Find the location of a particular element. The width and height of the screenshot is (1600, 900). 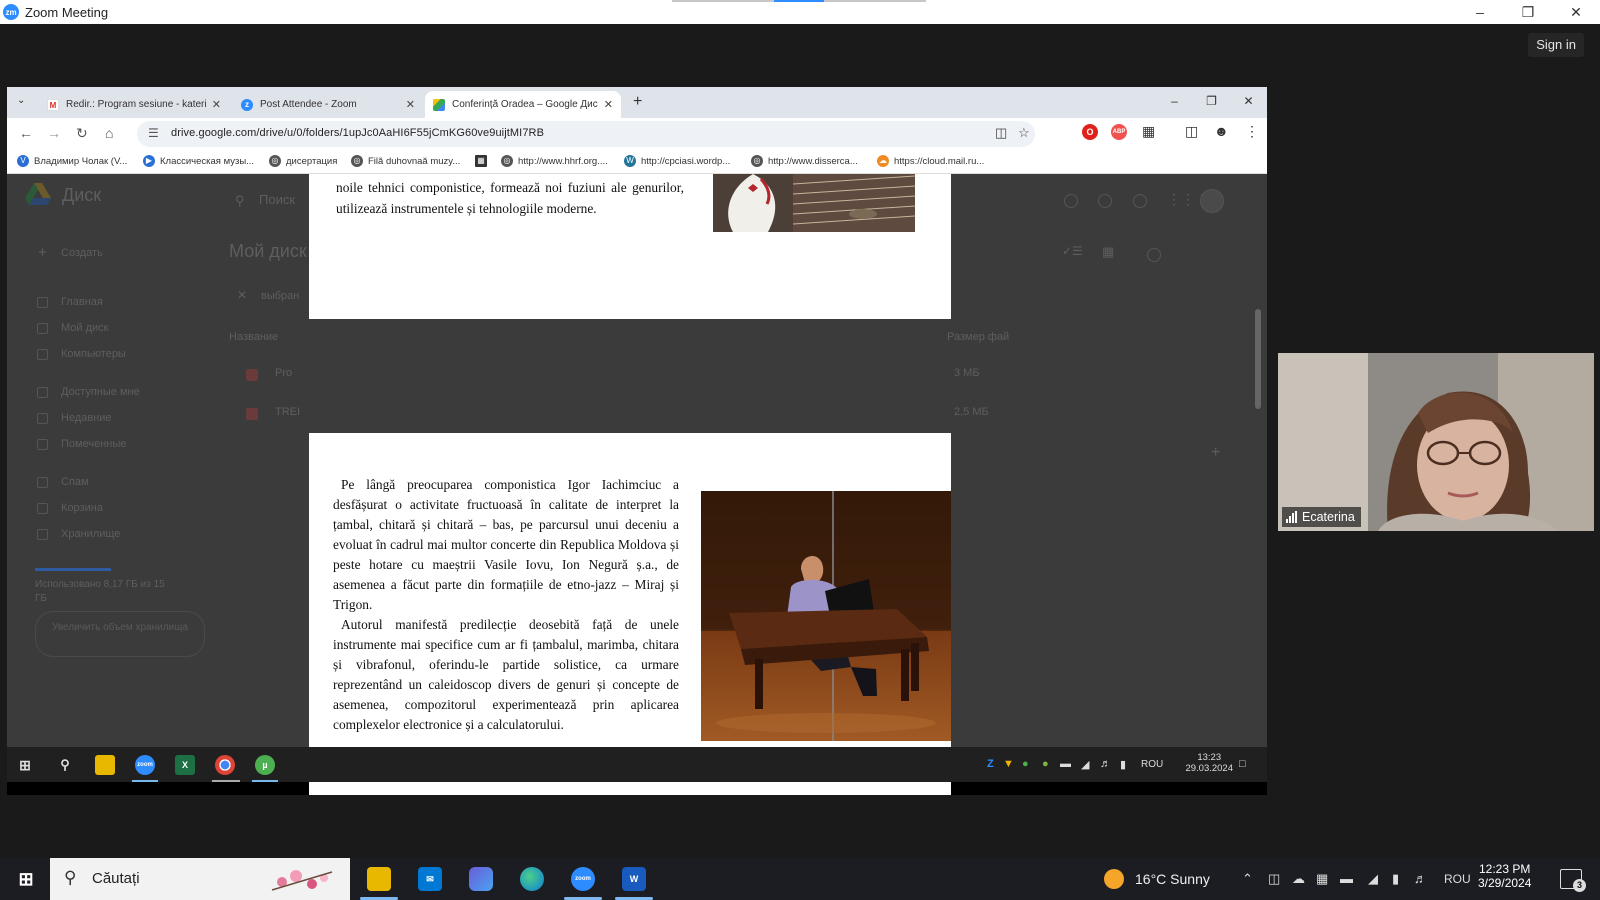

nav-item-starred: Помеченные is located at coordinates (93, 444).